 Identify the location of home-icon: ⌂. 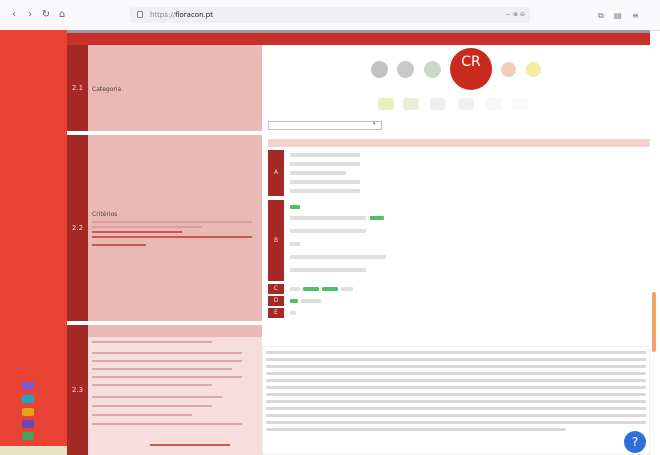
(62, 15).